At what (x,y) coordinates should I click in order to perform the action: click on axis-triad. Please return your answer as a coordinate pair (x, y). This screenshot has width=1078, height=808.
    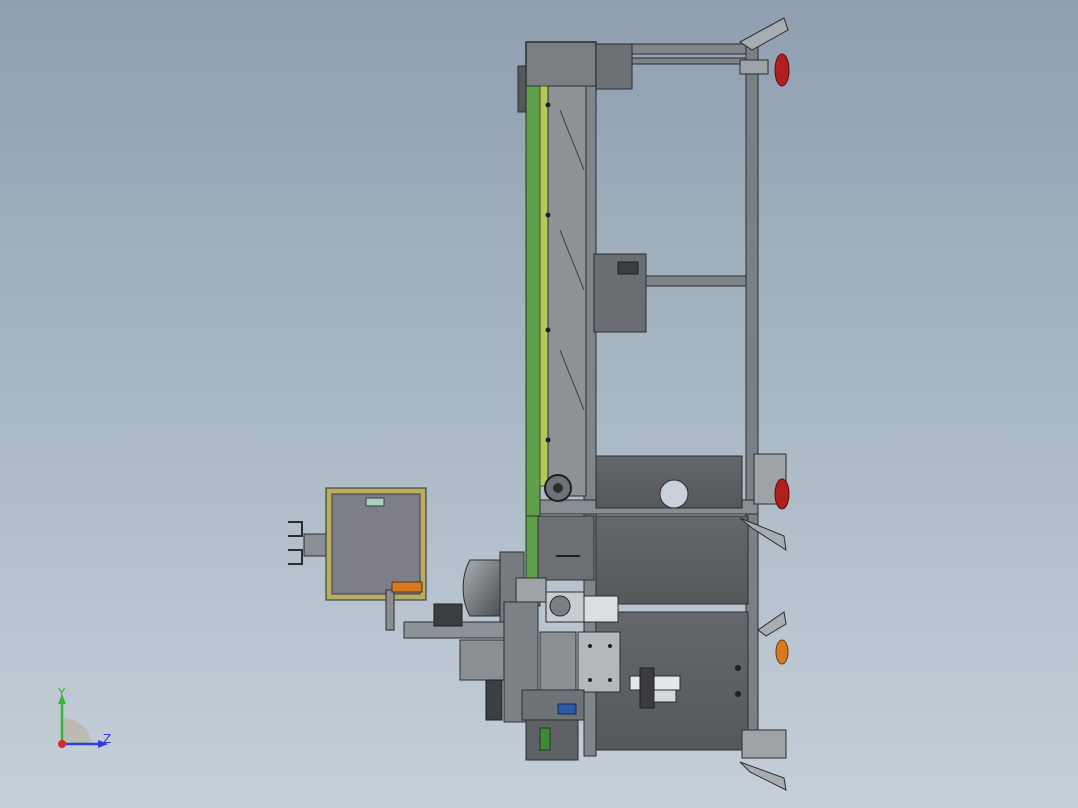
    Looking at the image, I should click on (83, 721).